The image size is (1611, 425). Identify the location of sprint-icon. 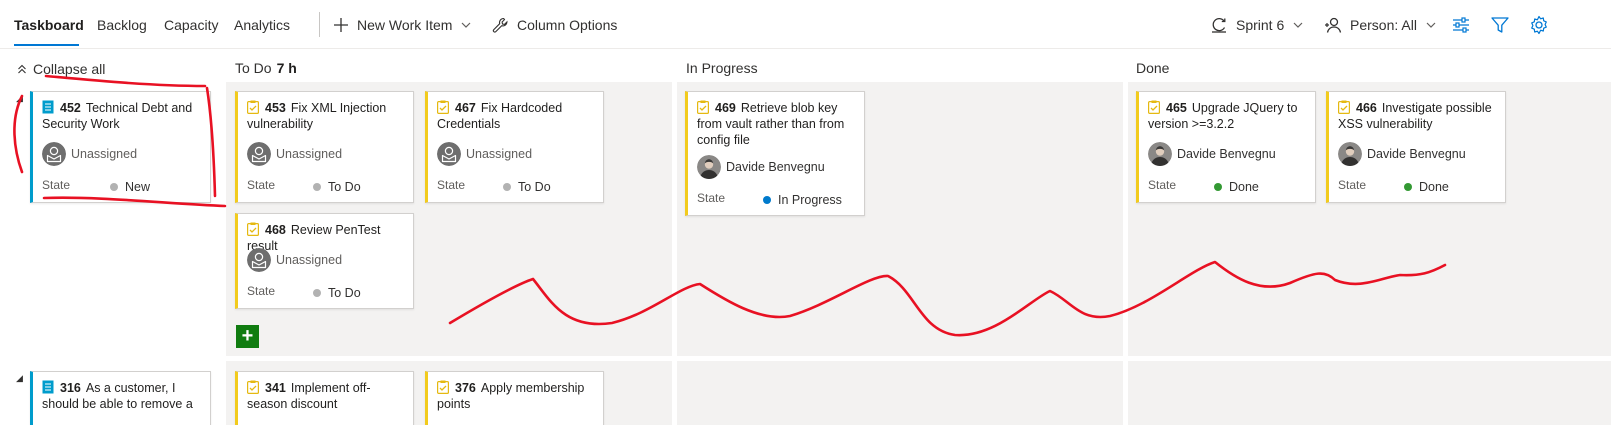
(1219, 25).